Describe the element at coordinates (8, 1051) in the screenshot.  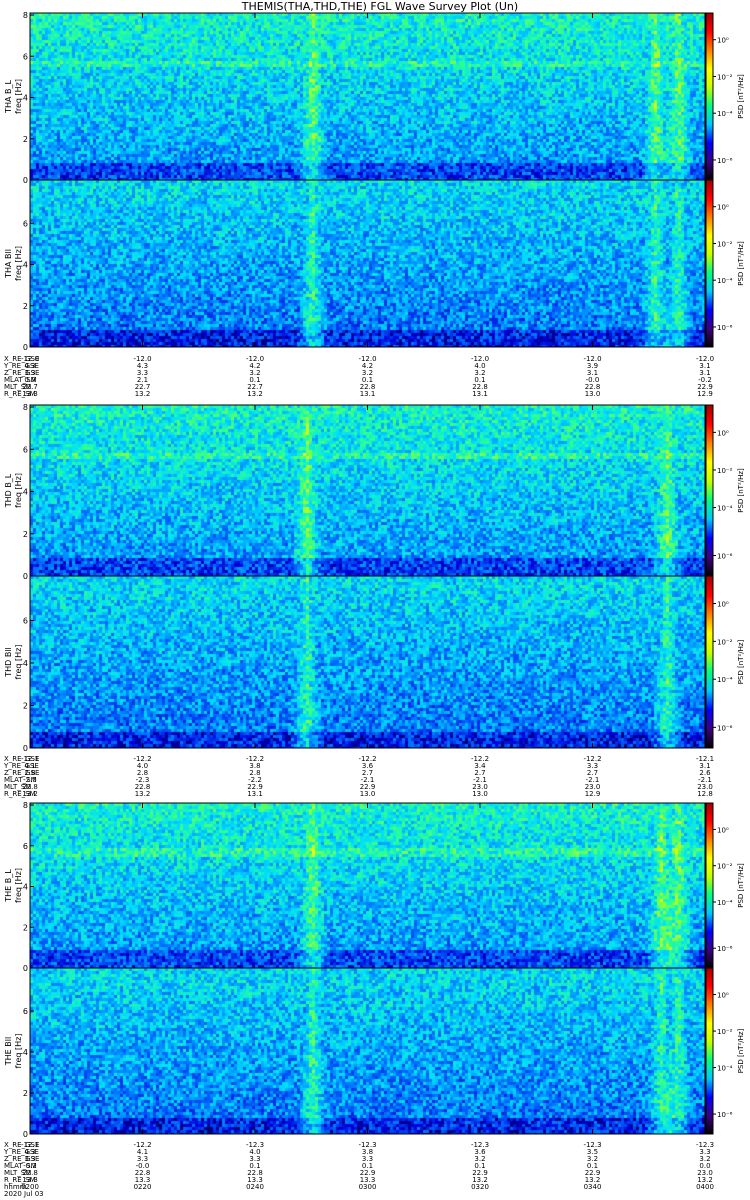
I see `panel-ylabel: THE Bll` at that location.